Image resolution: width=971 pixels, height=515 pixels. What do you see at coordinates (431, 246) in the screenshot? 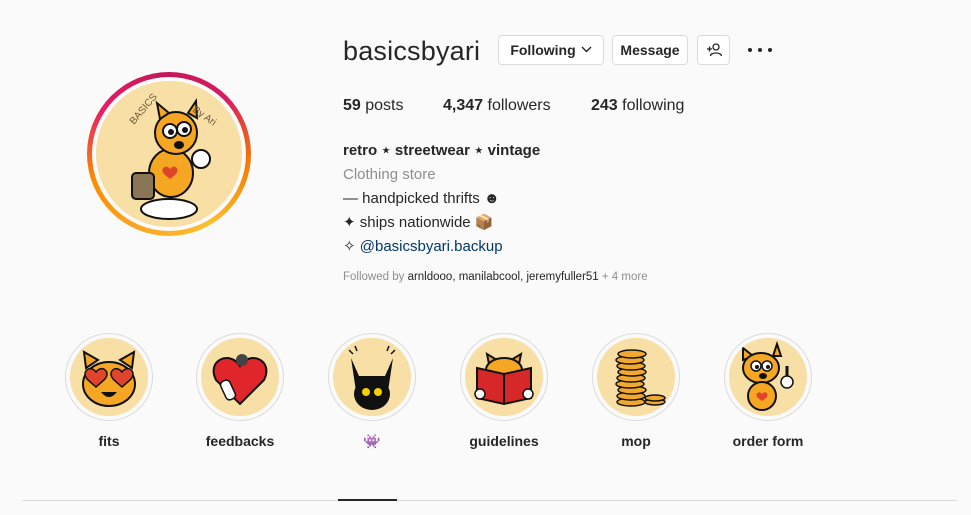
I see `backup-account-link: @basicsbyari.backup` at bounding box center [431, 246].